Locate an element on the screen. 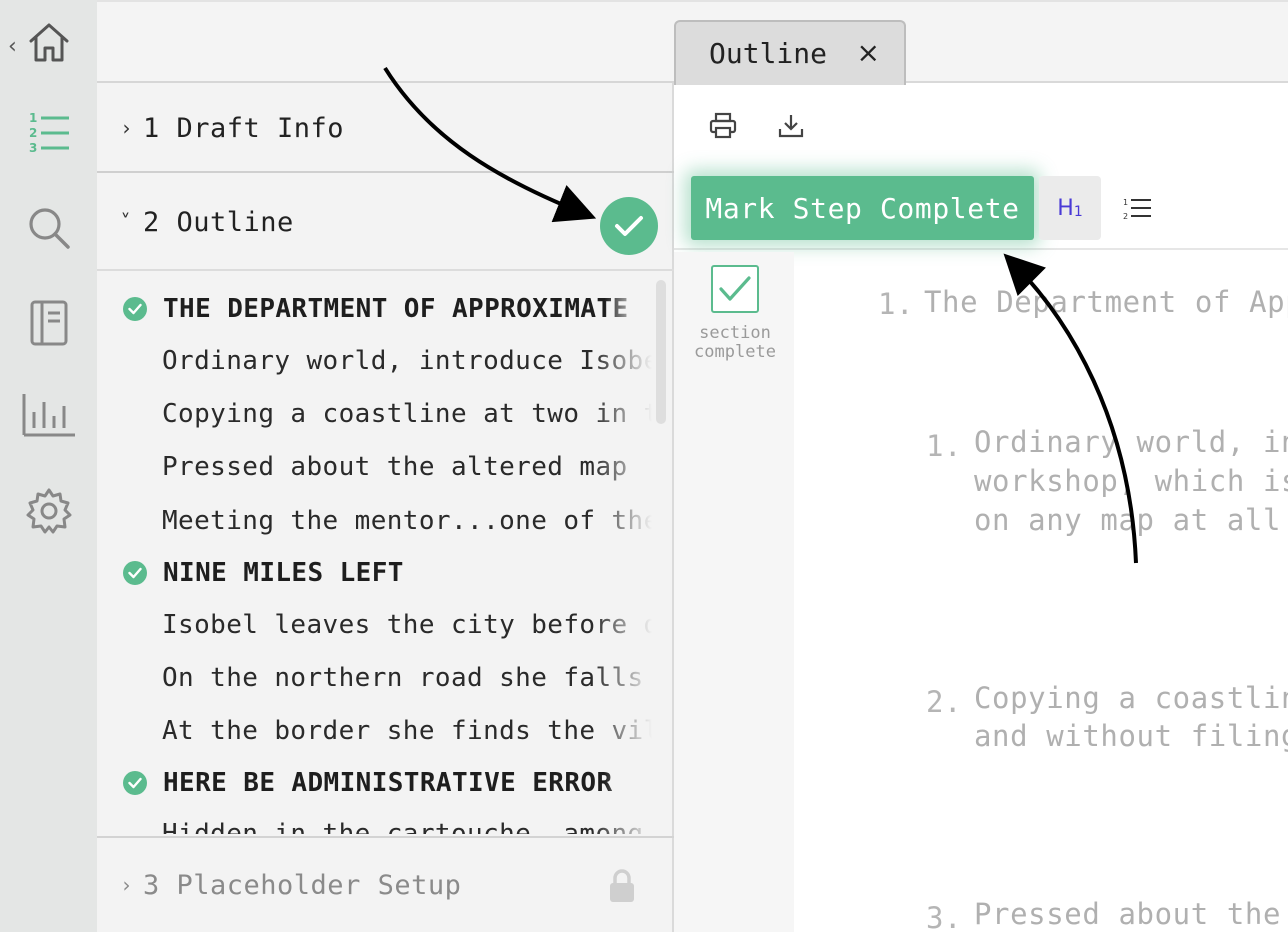 The image size is (1288, 932). tab-label: Outline is located at coordinates (768, 53).